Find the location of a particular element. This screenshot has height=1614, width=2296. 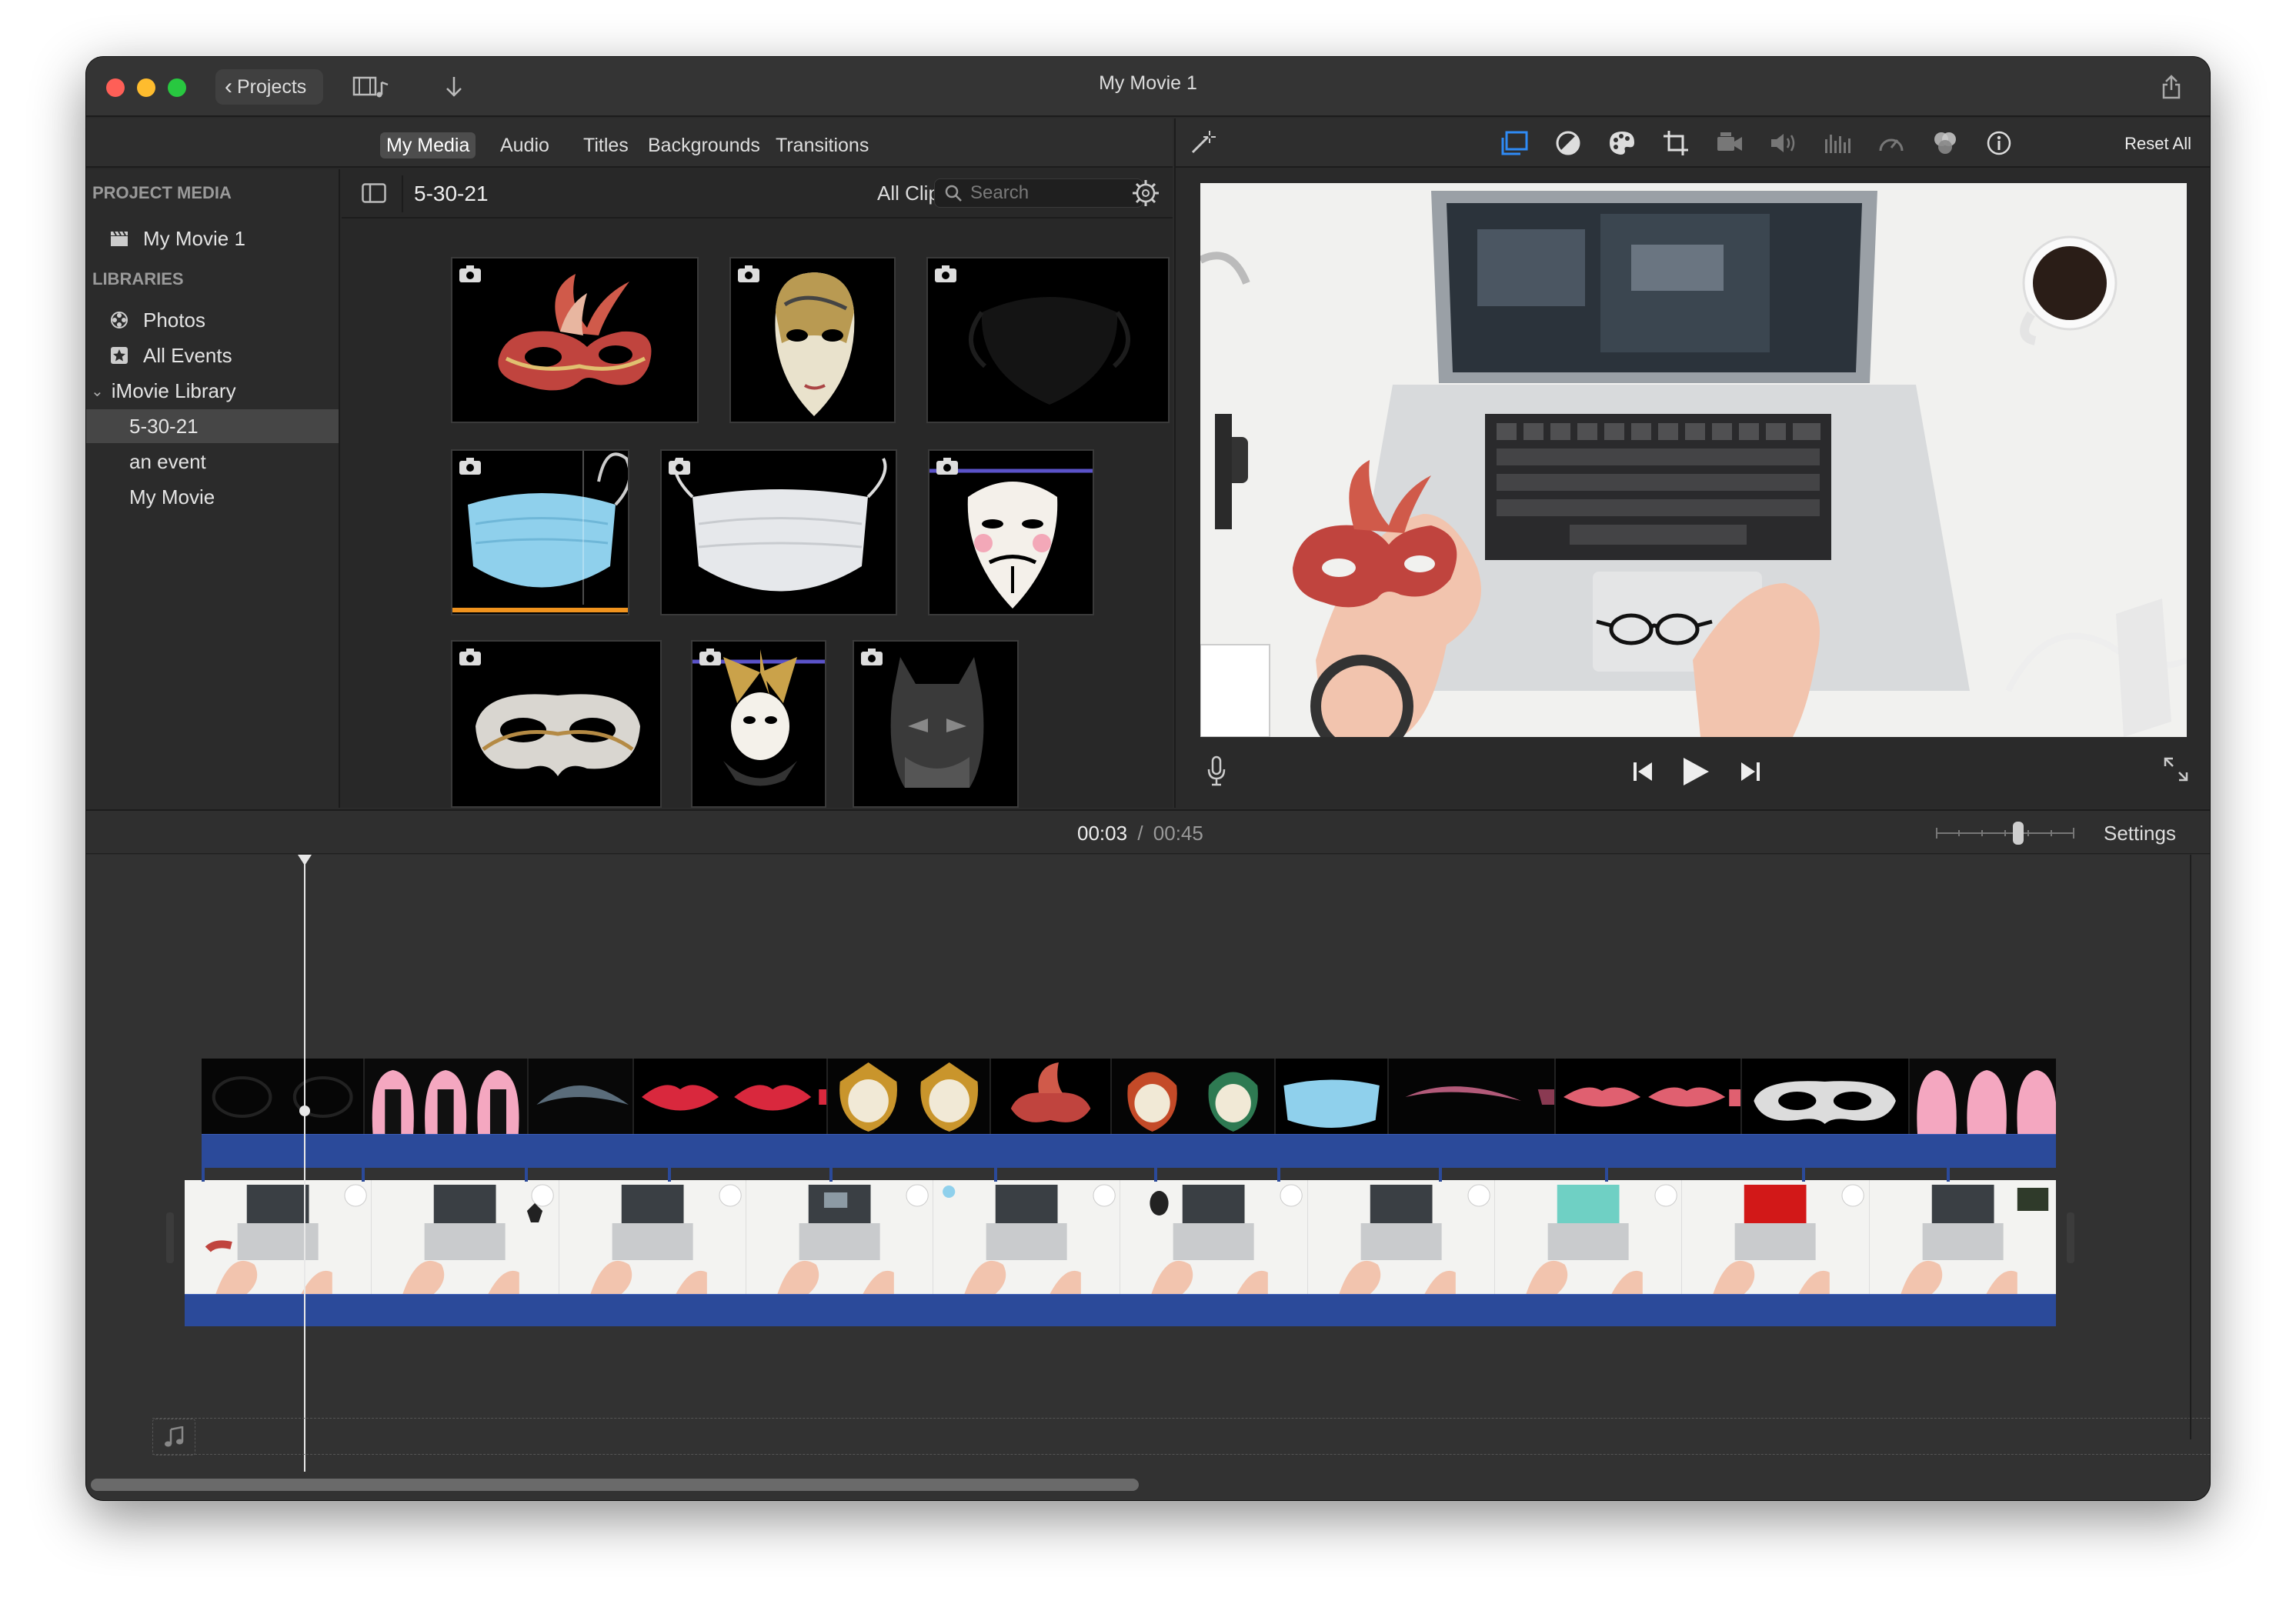

track-trim-right is located at coordinates (2070, 1237).